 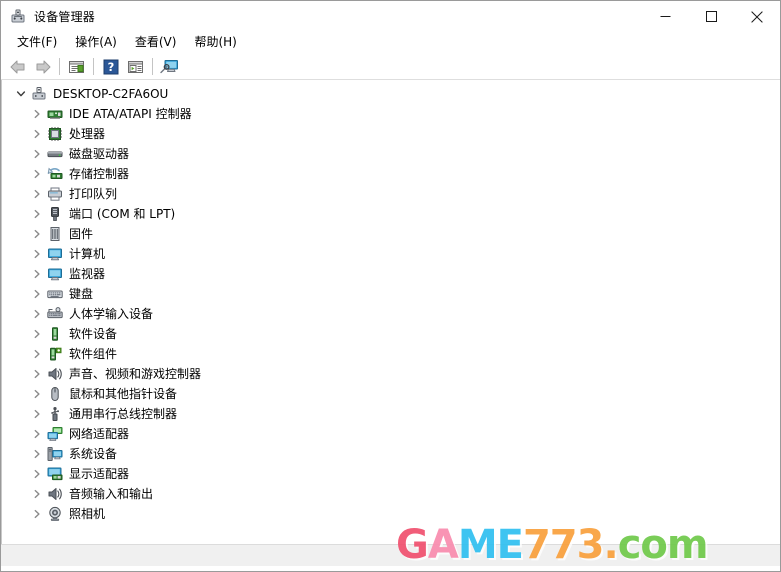 I want to click on tree-item-label: 声音、视频和游戏控制器, so click(x=135, y=374).